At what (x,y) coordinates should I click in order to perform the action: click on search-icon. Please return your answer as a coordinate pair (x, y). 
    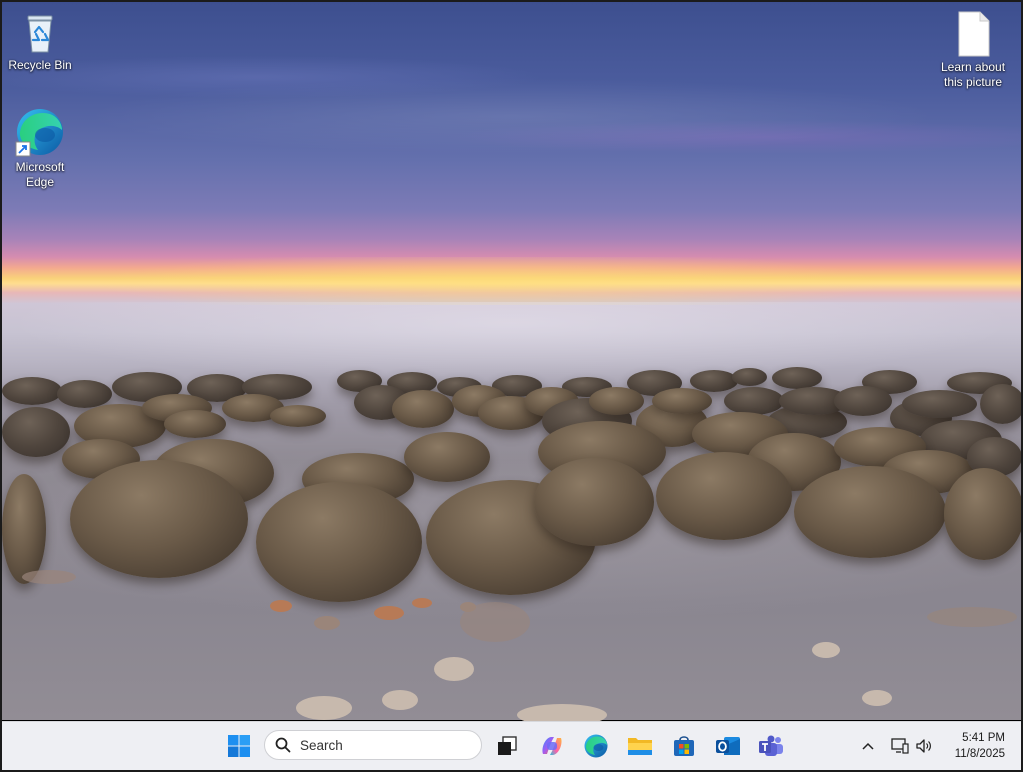
    Looking at the image, I should click on (283, 745).